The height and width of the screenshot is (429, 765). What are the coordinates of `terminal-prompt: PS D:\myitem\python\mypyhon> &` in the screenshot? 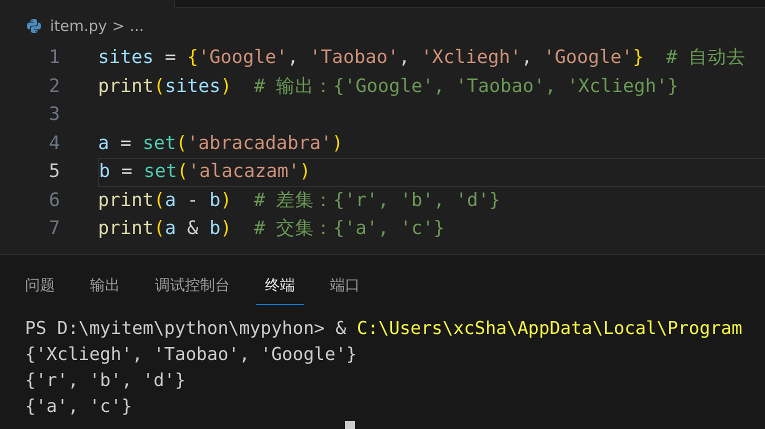 It's located at (186, 328).